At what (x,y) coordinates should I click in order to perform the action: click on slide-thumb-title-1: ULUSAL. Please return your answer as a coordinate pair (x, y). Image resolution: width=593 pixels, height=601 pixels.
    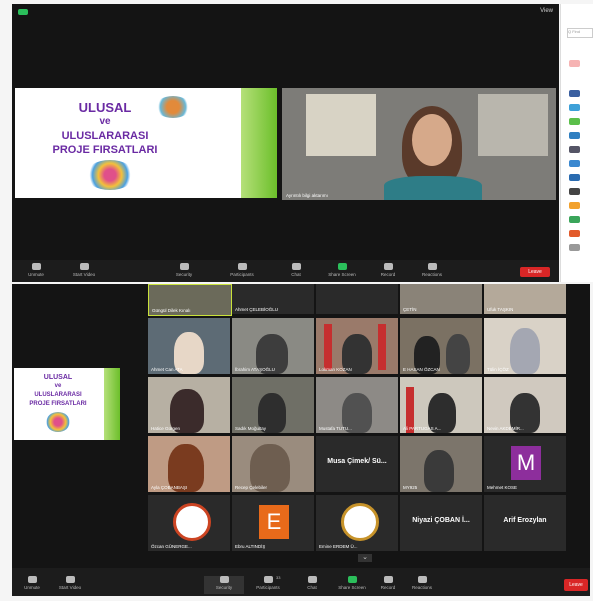
    Looking at the image, I should click on (58, 377).